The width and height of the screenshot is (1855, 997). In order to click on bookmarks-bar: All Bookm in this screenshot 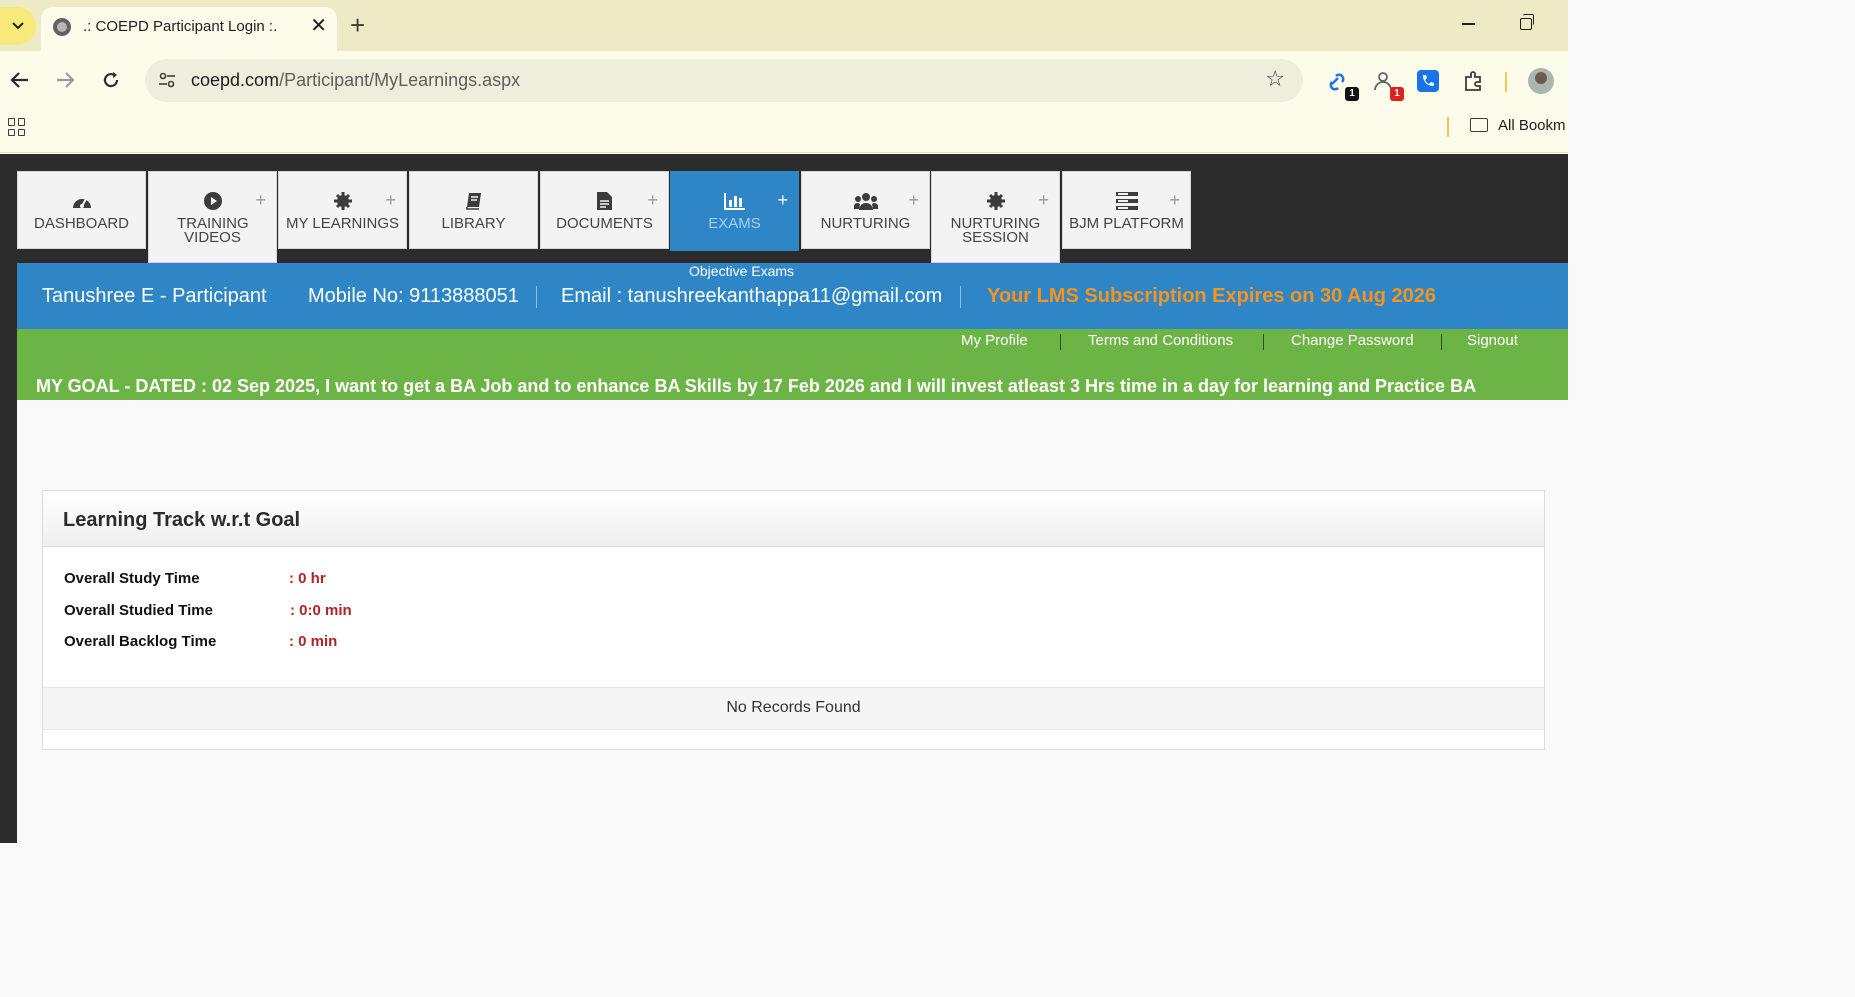, I will do `click(784, 131)`.